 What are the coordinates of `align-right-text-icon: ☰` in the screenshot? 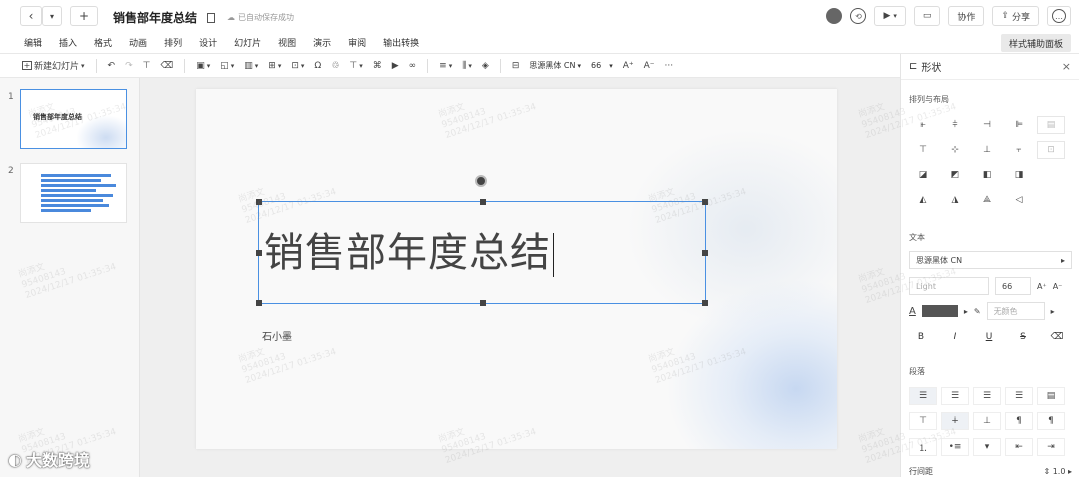 It's located at (987, 396).